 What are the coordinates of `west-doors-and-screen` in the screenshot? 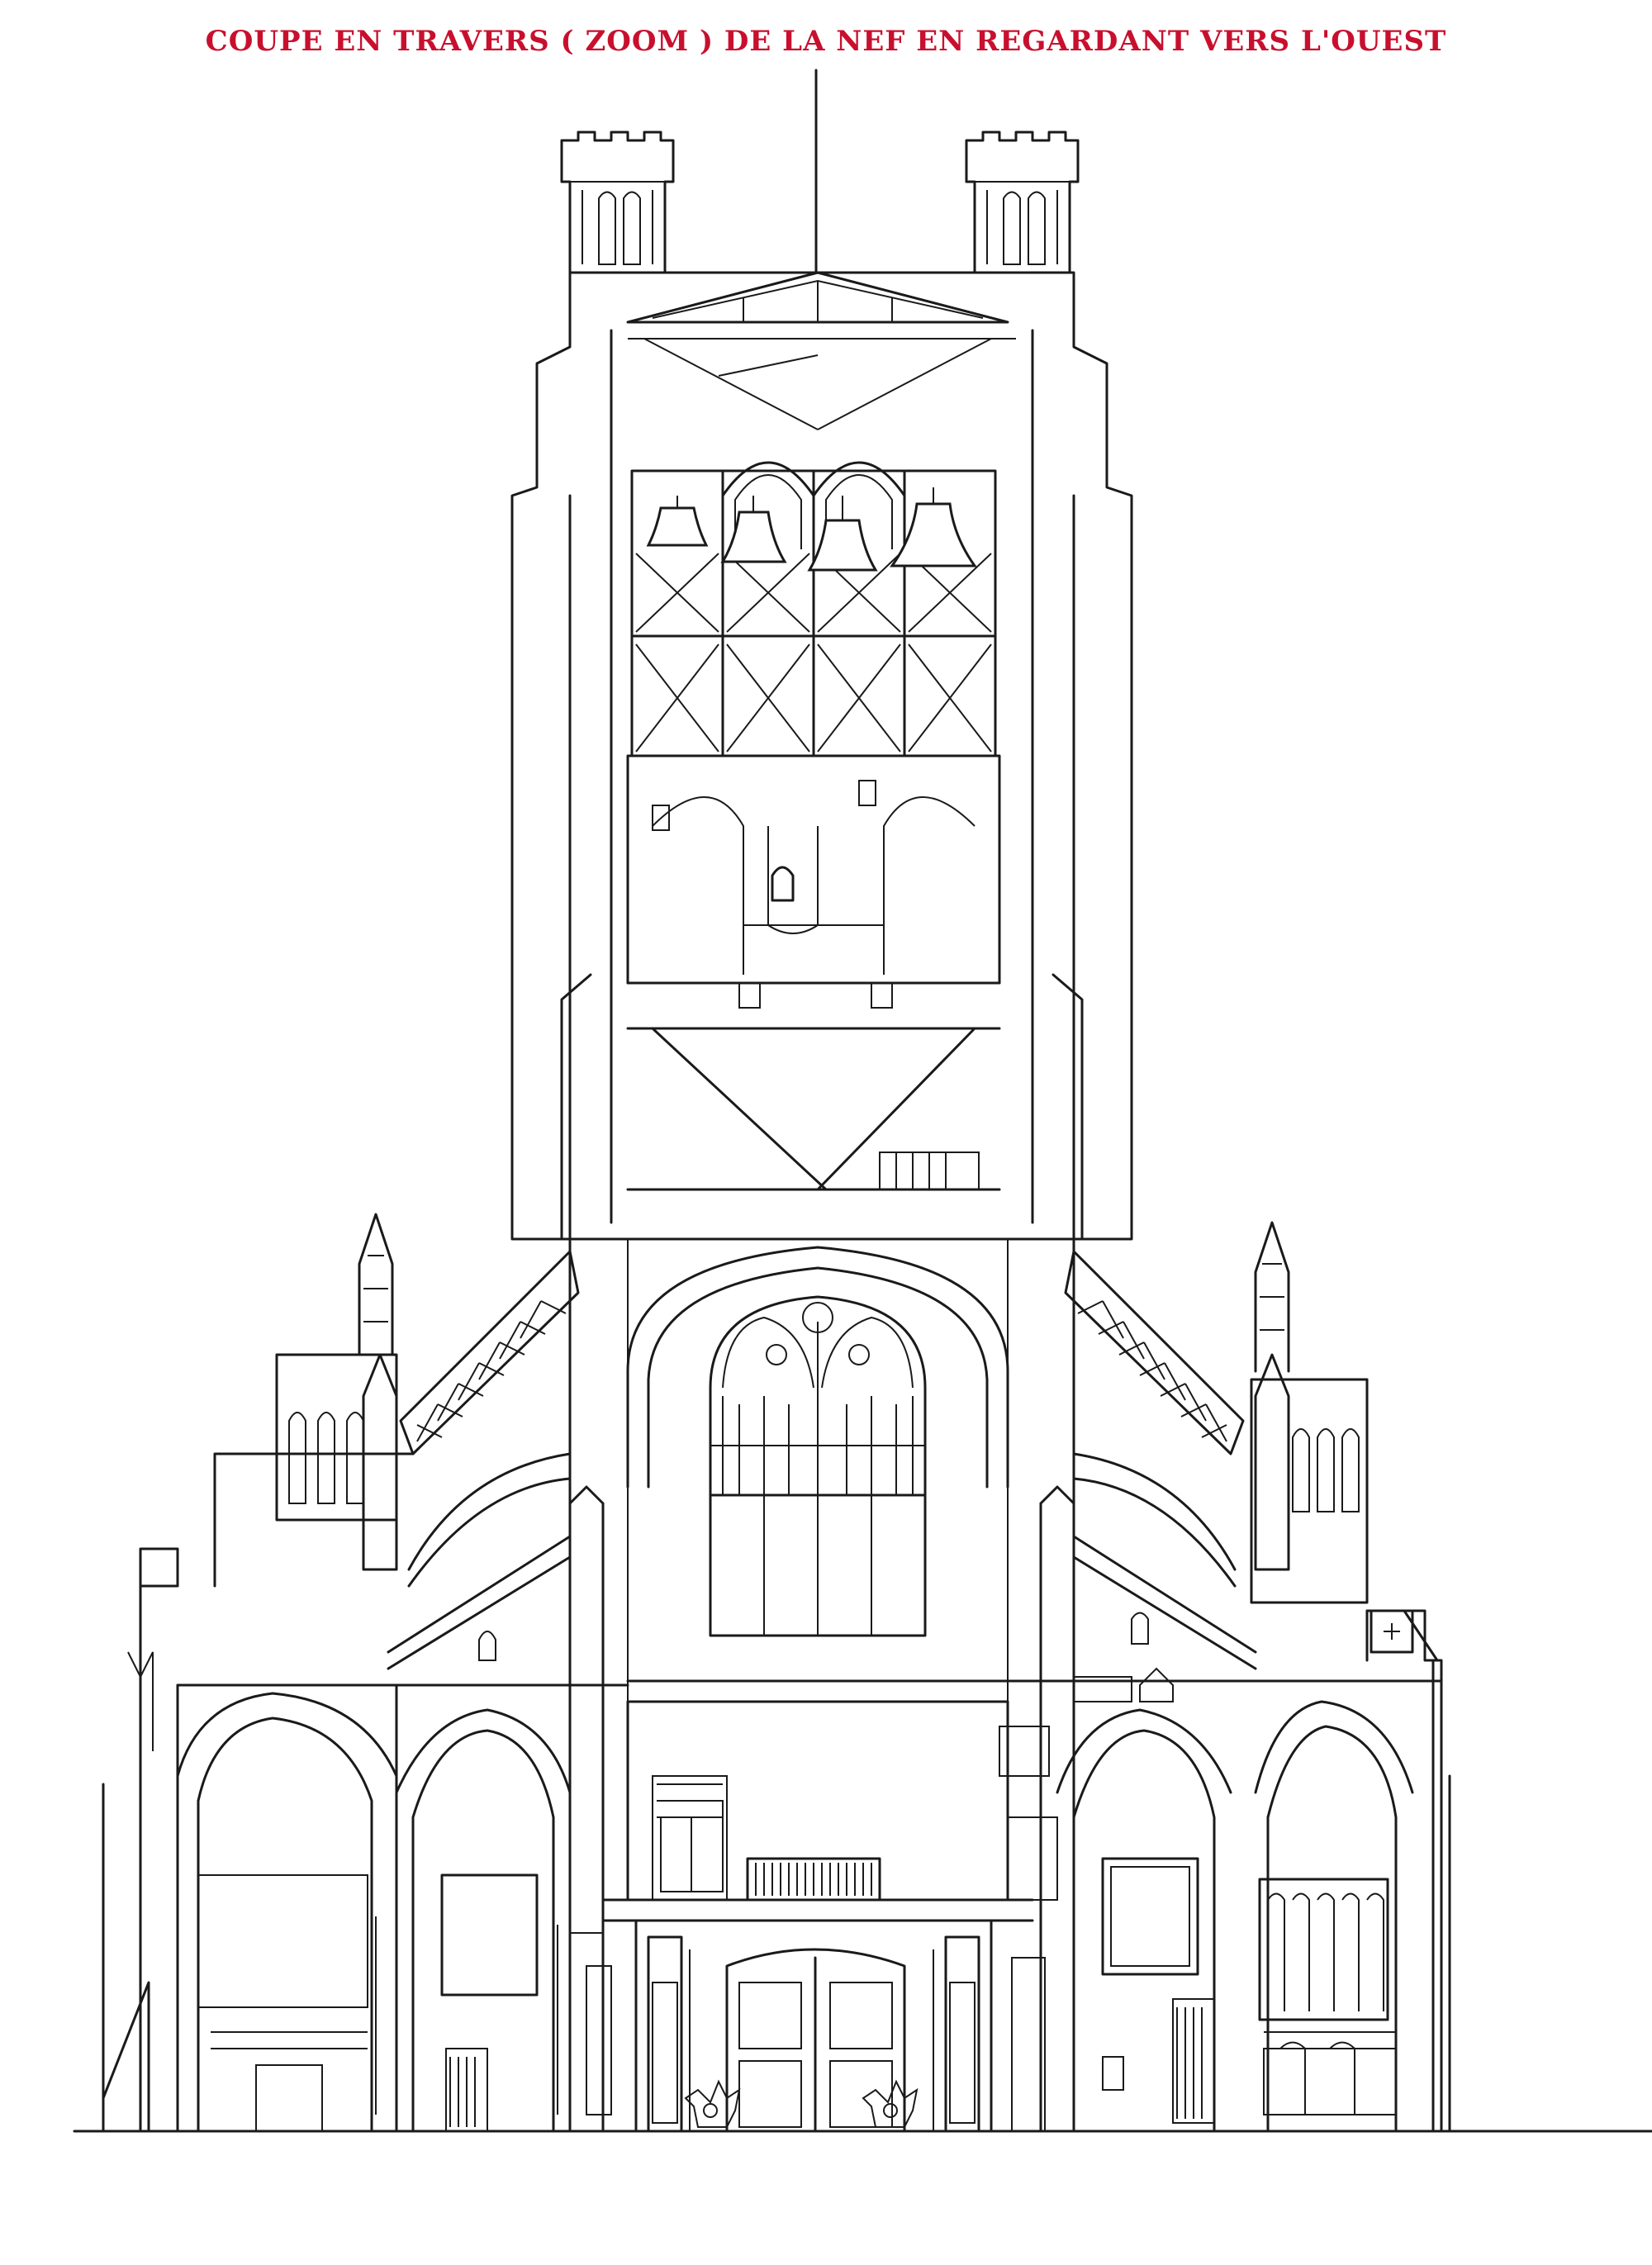 It's located at (813, 1916).